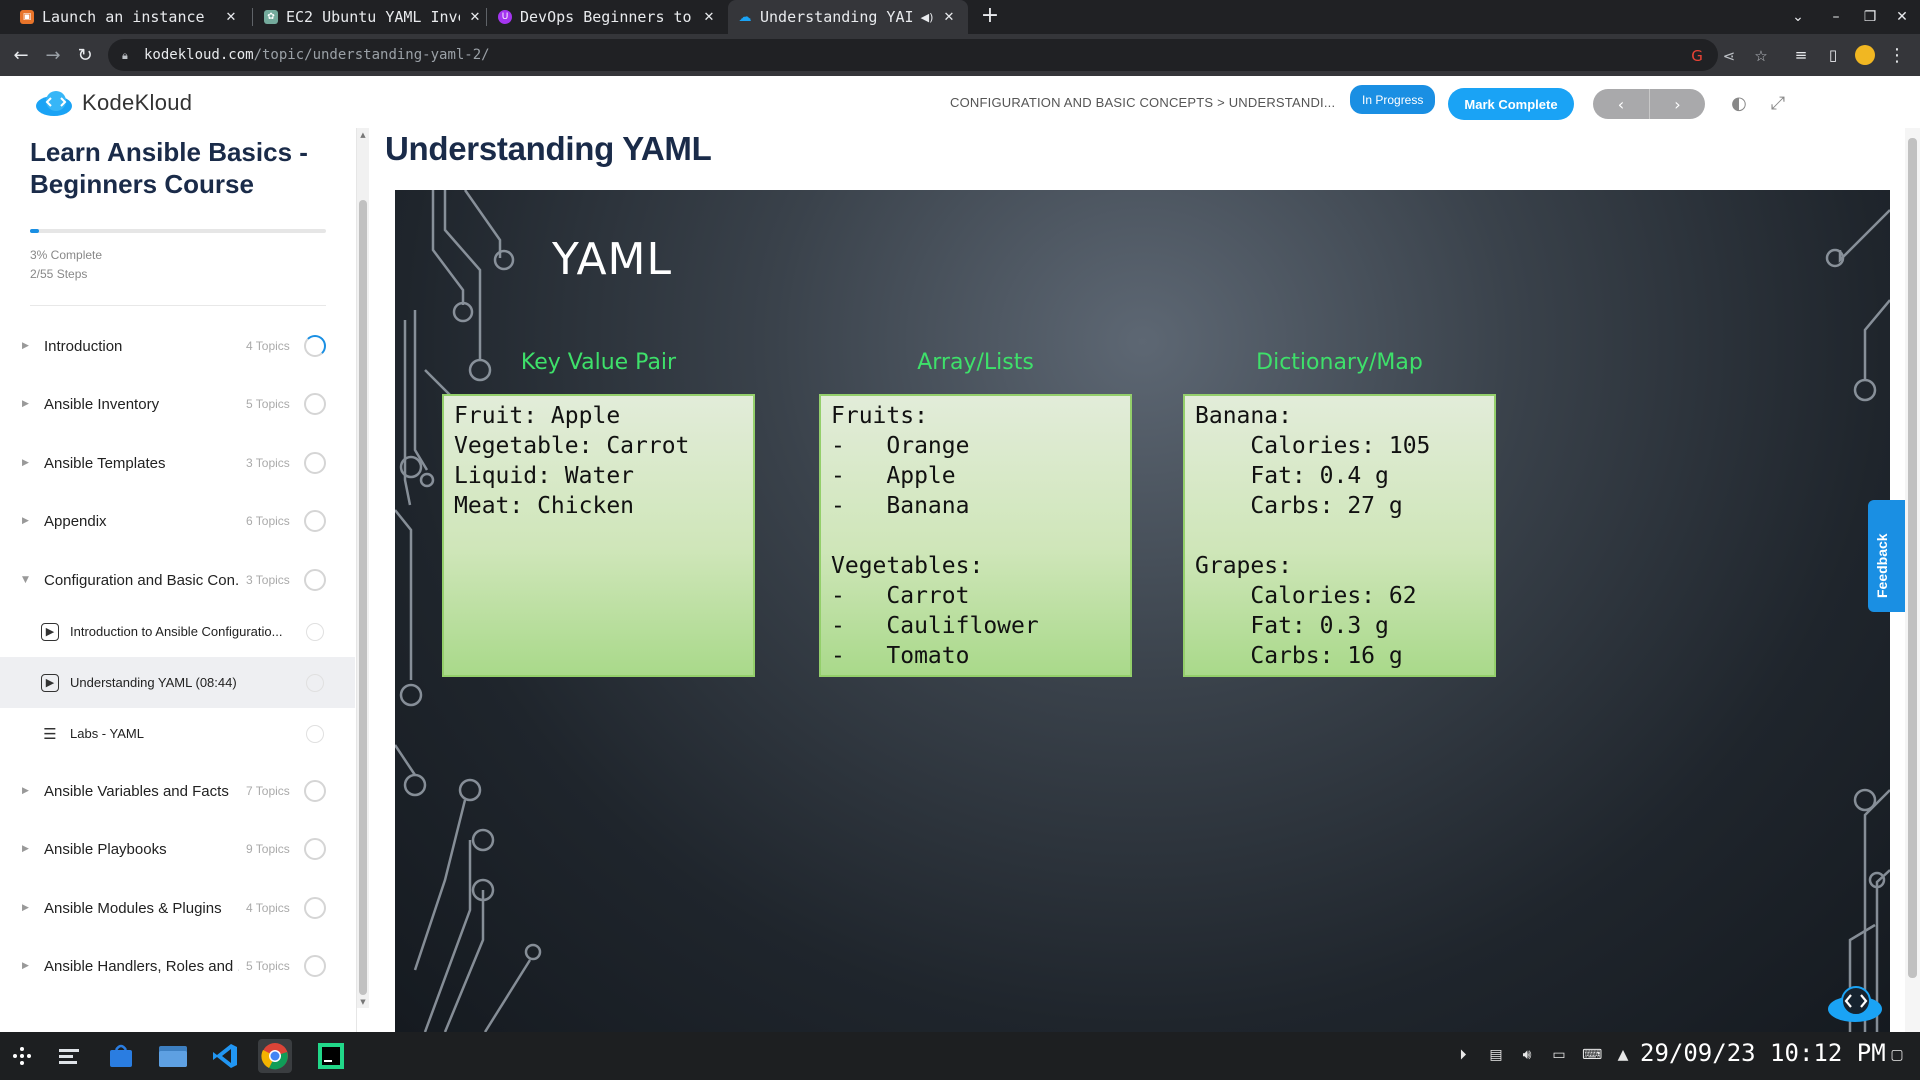 This screenshot has height=1080, width=1920. I want to click on browser-tab-devops: U DevOps Beginners to ✕, so click(608, 17).